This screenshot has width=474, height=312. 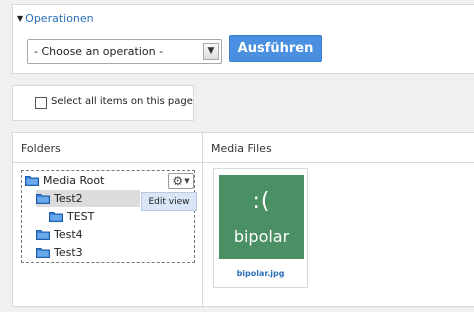 I want to click on tree-node-label: Test3, so click(x=68, y=252).